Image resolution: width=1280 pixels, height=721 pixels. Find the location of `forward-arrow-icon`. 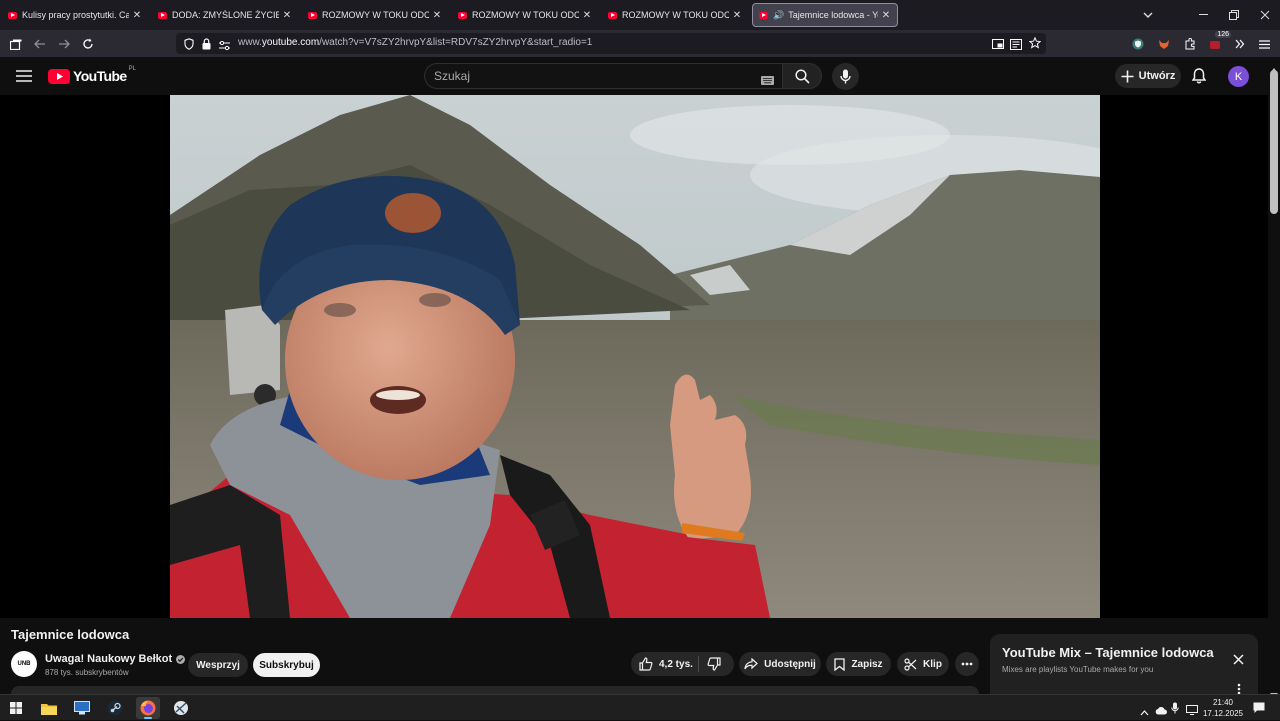

forward-arrow-icon is located at coordinates (64, 44).